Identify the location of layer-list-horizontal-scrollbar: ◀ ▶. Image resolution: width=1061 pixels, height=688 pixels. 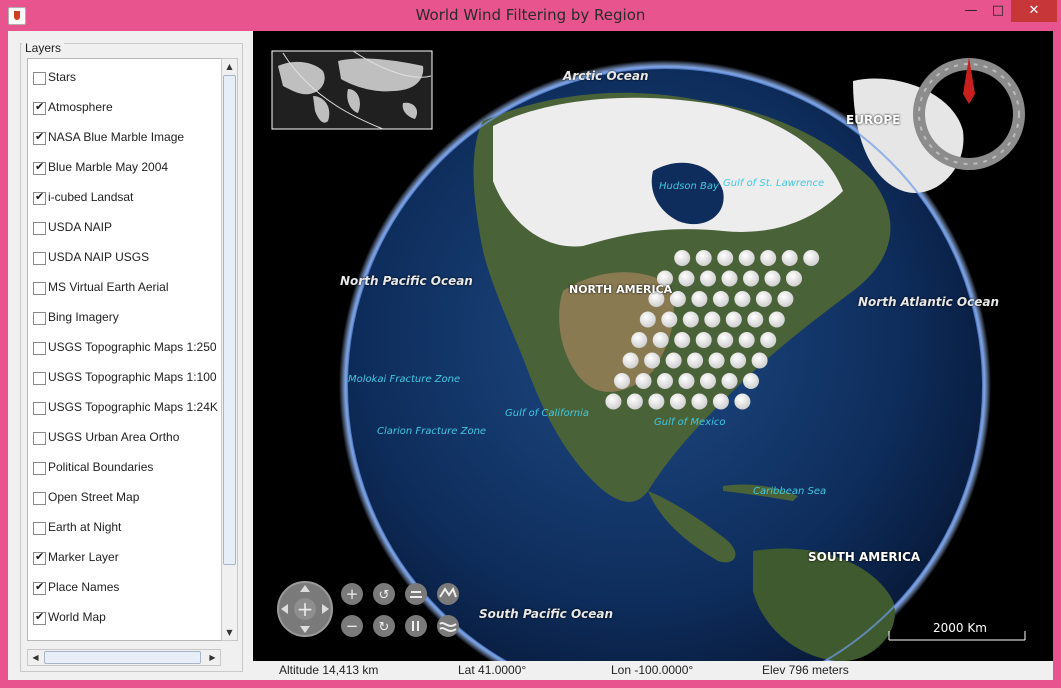
(124, 657).